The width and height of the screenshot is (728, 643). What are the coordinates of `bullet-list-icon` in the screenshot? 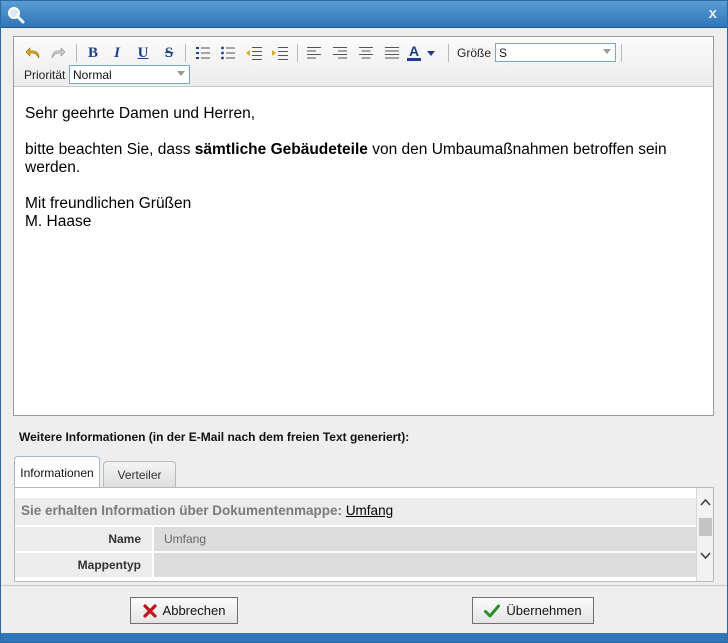 It's located at (228, 53).